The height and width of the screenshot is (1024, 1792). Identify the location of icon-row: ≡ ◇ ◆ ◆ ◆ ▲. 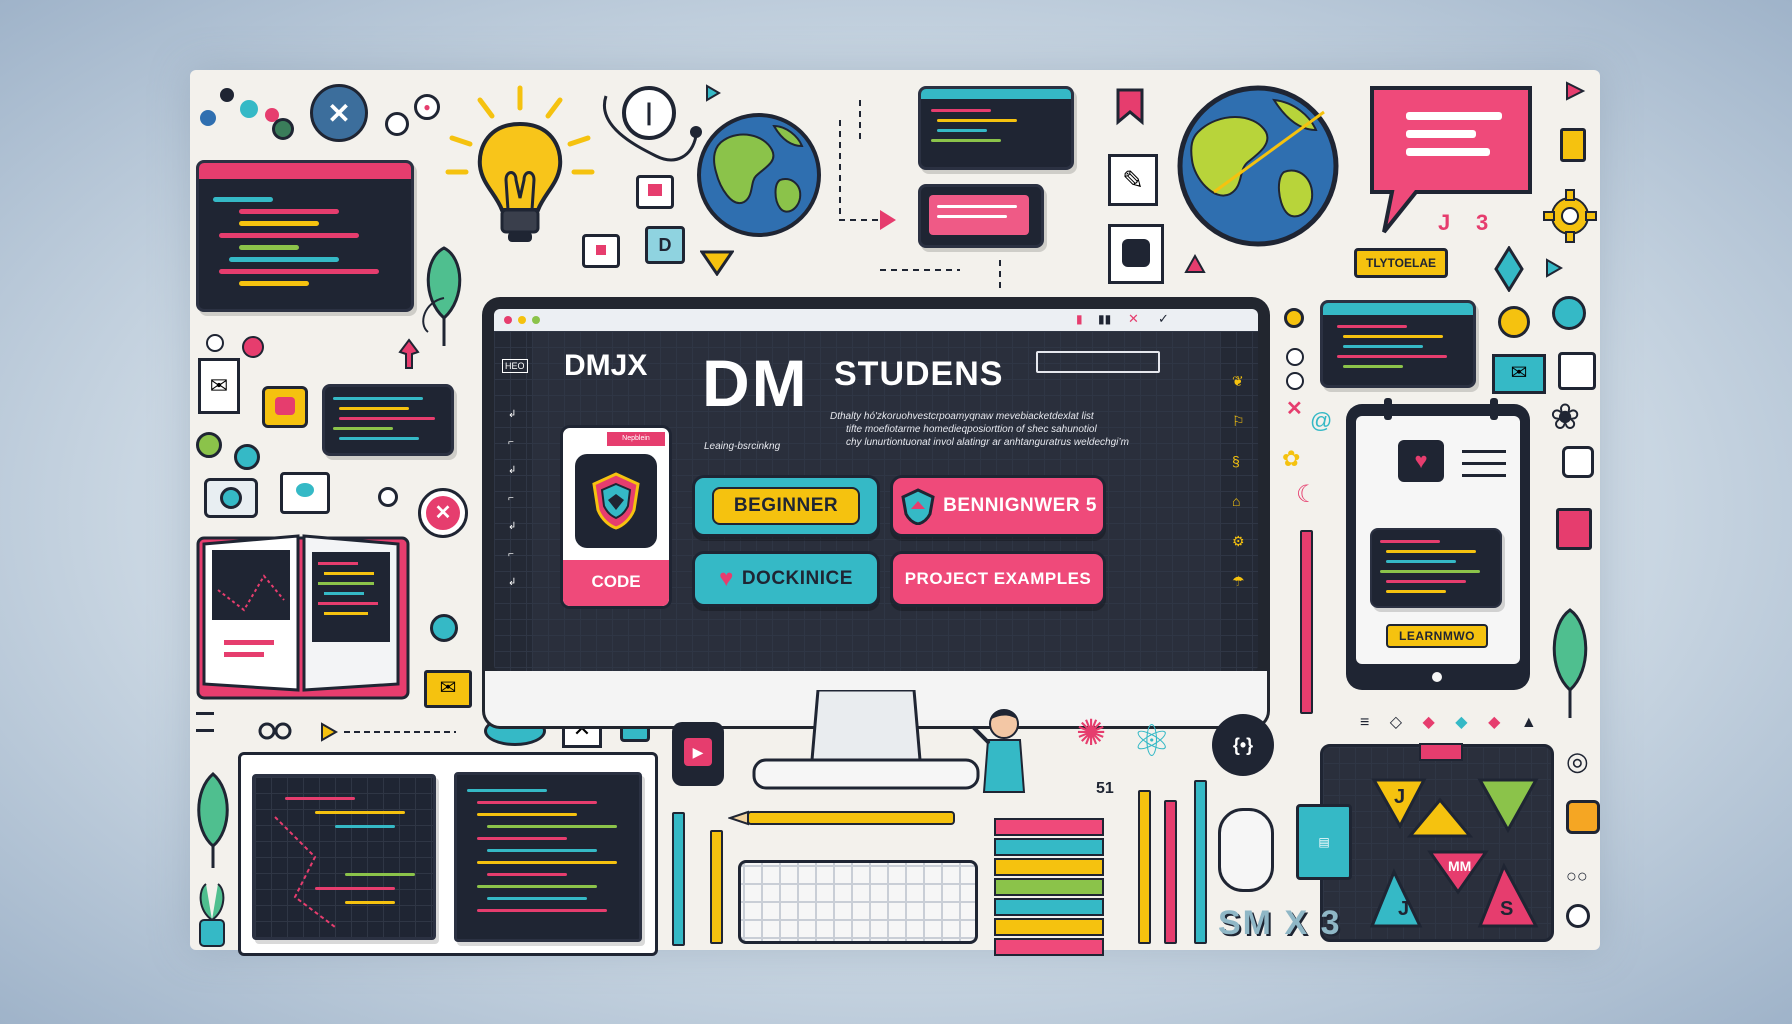
(1452, 722).